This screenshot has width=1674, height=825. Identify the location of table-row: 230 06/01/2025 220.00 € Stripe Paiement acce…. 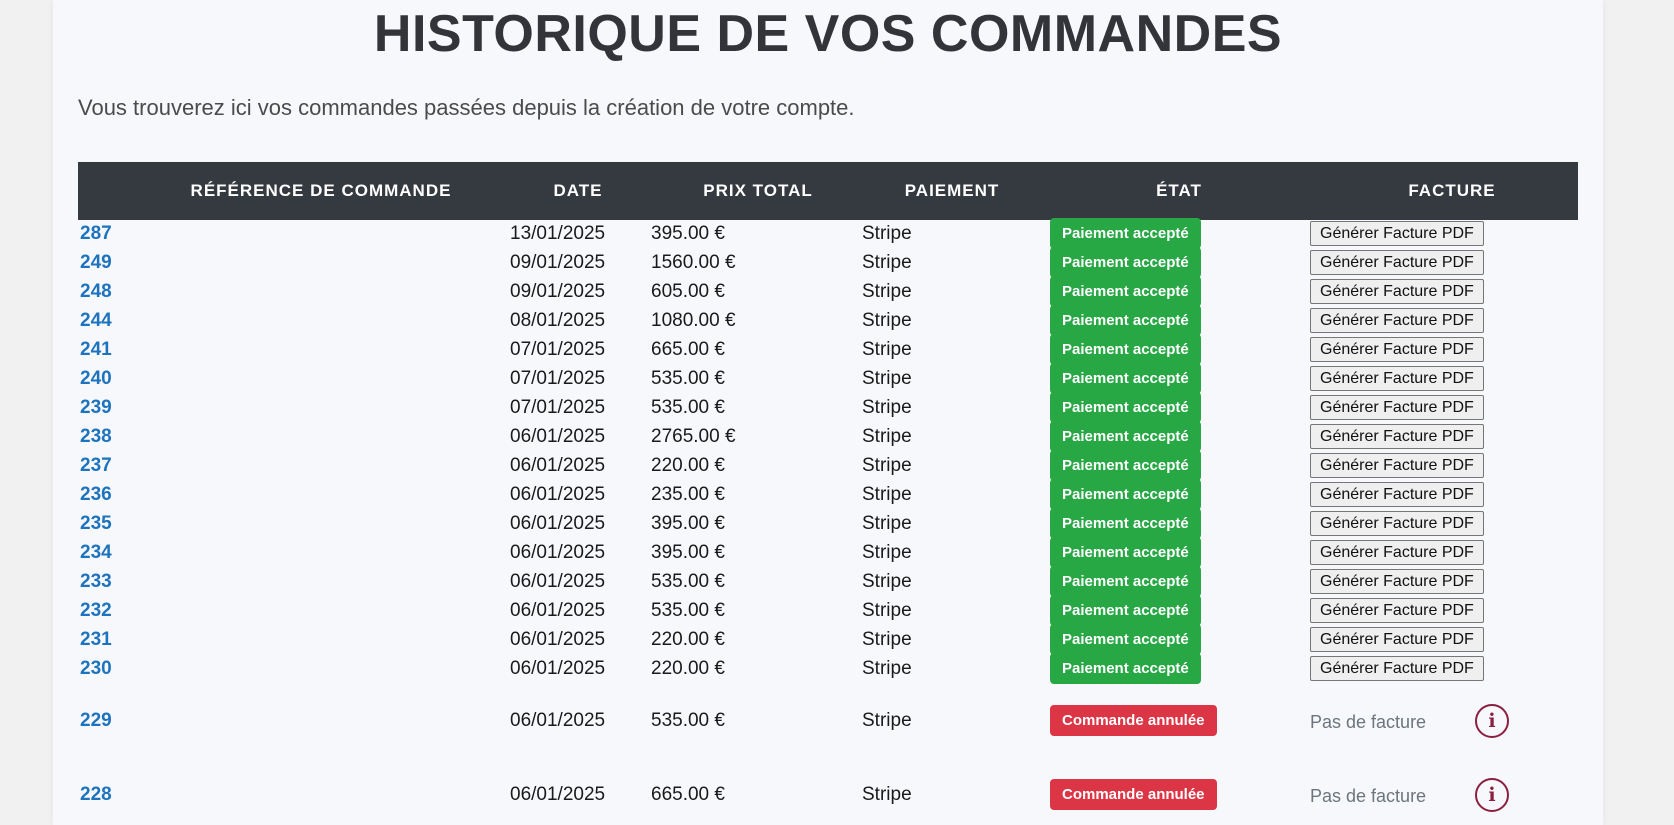
(828, 669).